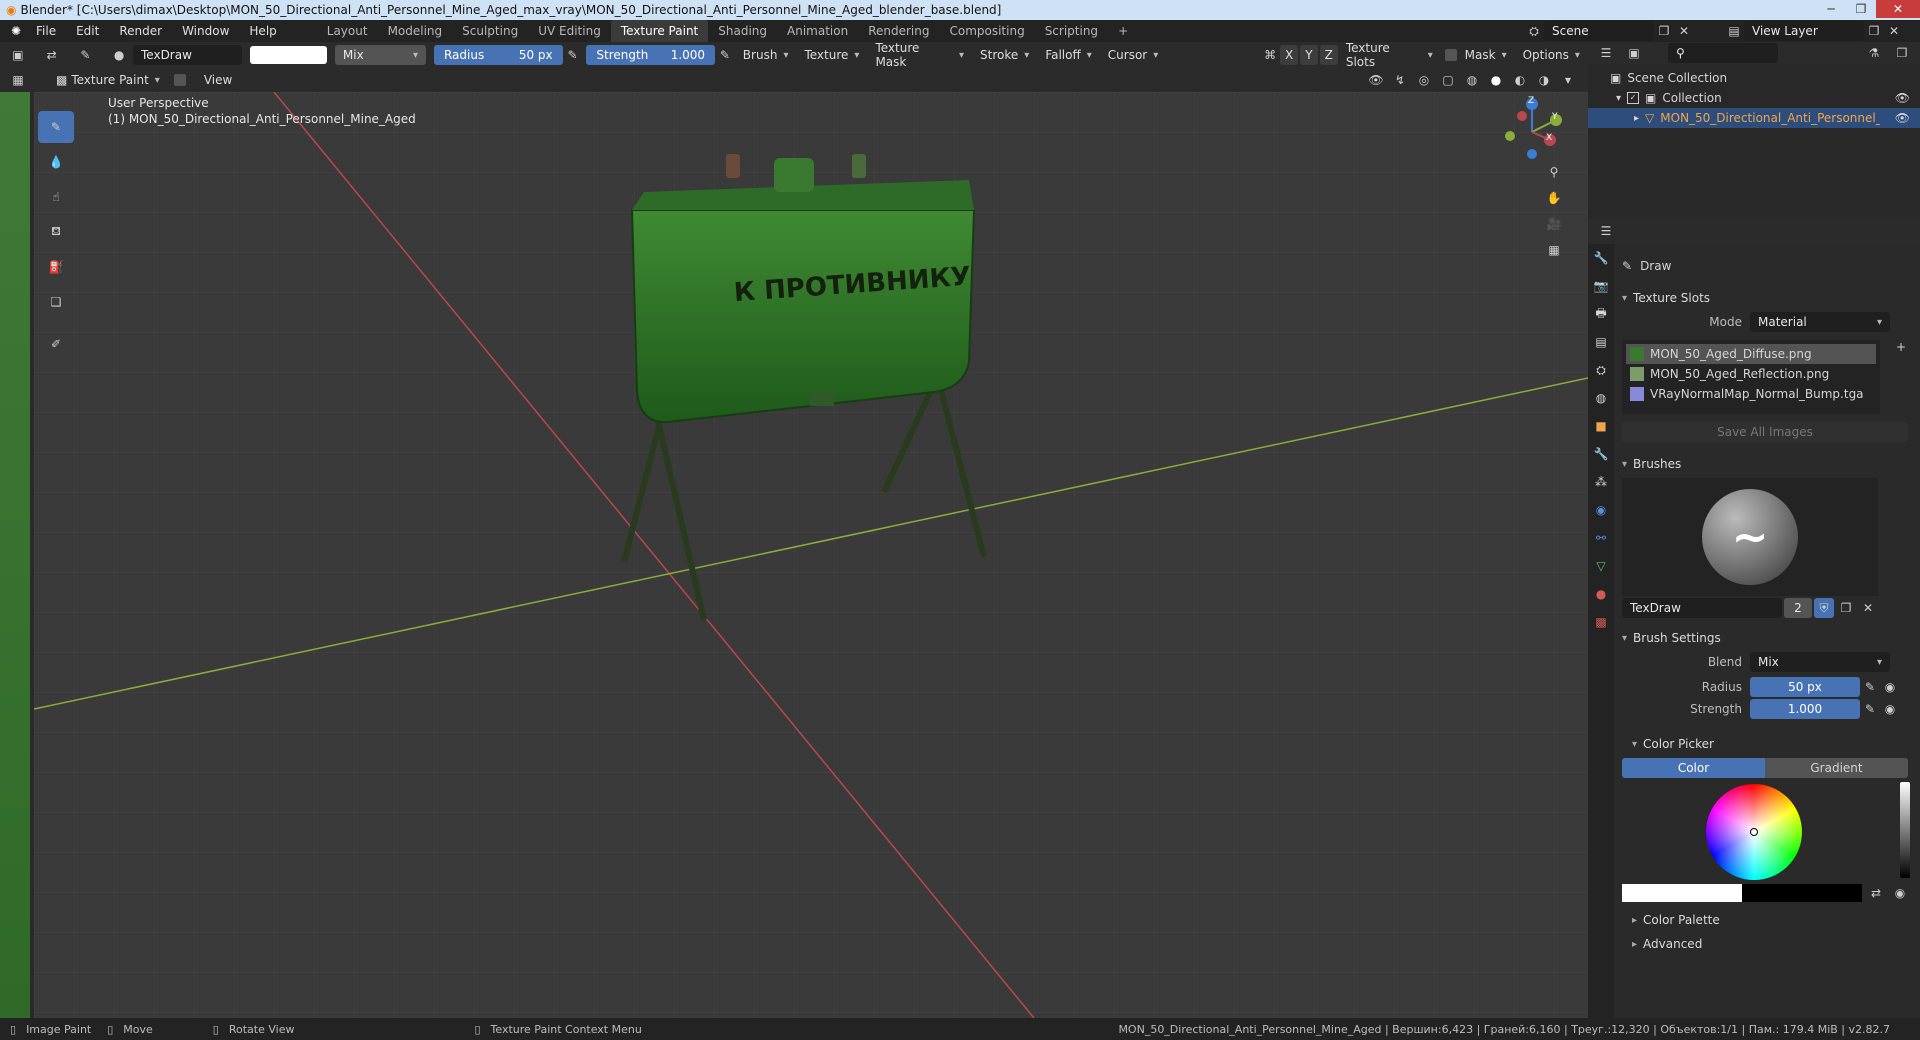 The image size is (1920, 1040). Describe the element at coordinates (1902, 98) in the screenshot. I see `collection-visibility-icon: 👁` at that location.